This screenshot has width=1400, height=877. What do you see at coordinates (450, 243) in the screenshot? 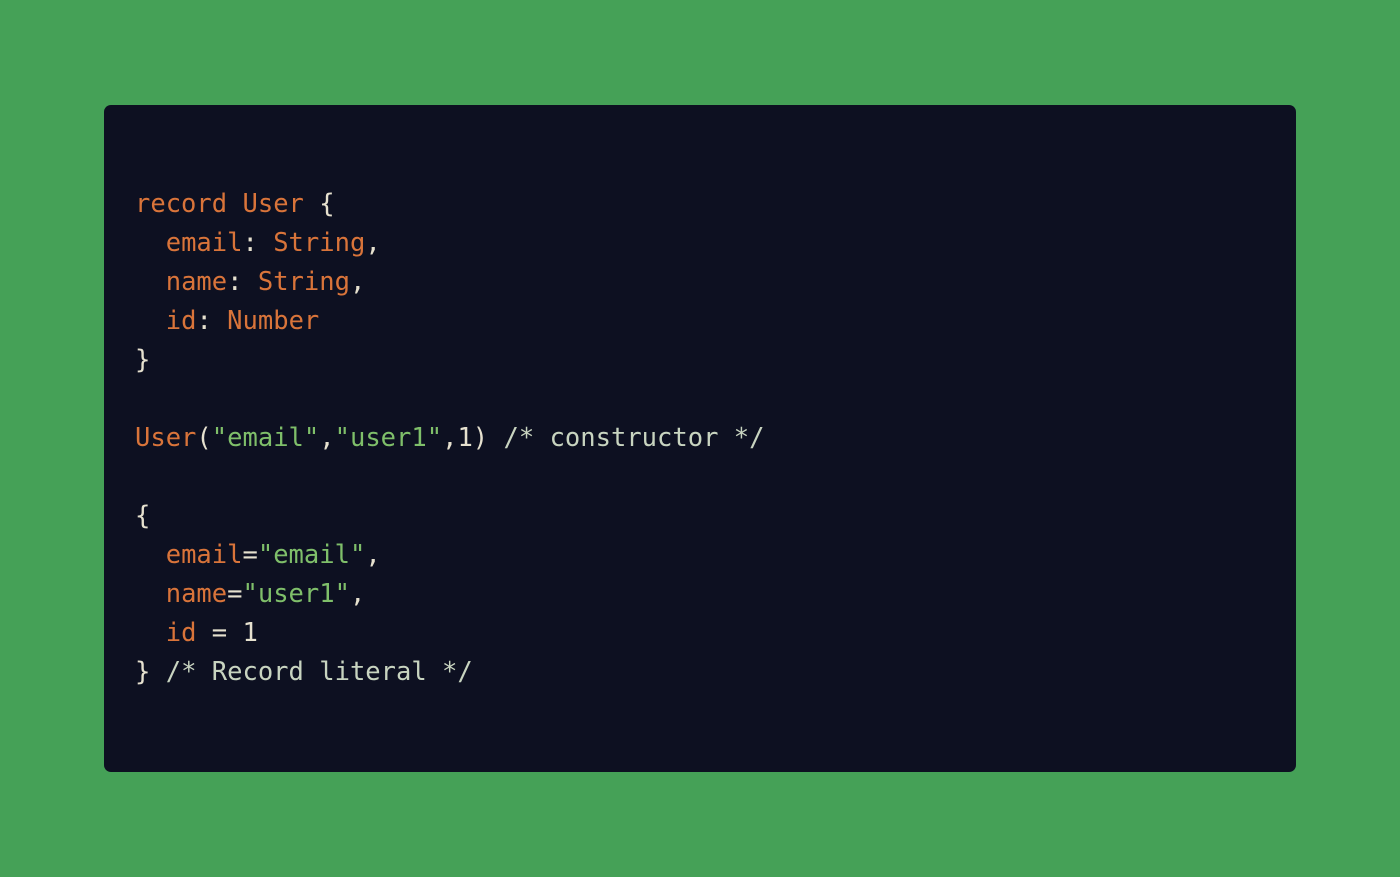
I see `code-line: email: String,` at bounding box center [450, 243].